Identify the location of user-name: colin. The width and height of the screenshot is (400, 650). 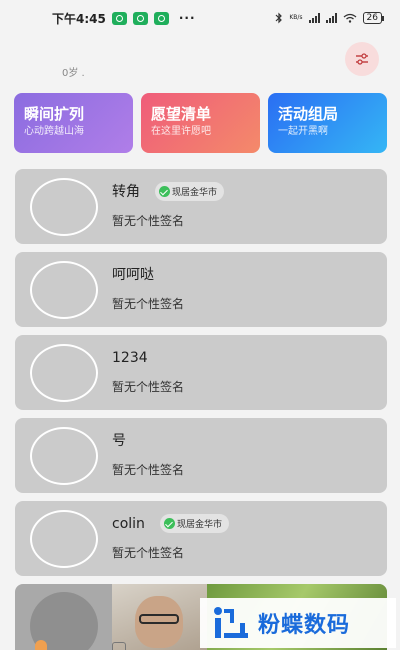
(128, 524).